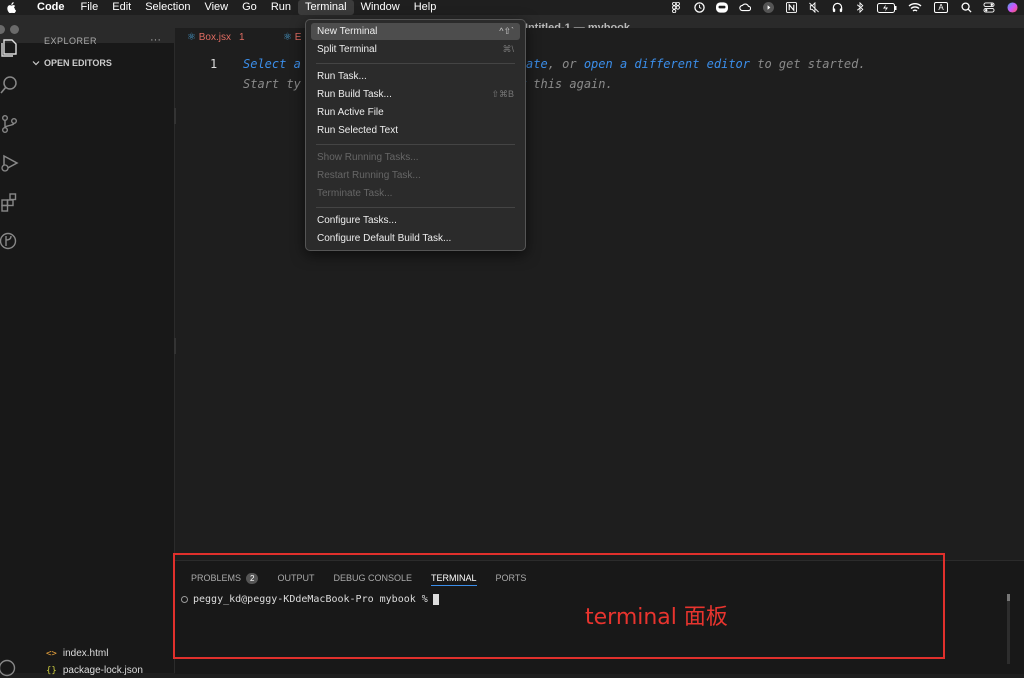  I want to click on file-index-html: <> index.html, so click(77, 653).